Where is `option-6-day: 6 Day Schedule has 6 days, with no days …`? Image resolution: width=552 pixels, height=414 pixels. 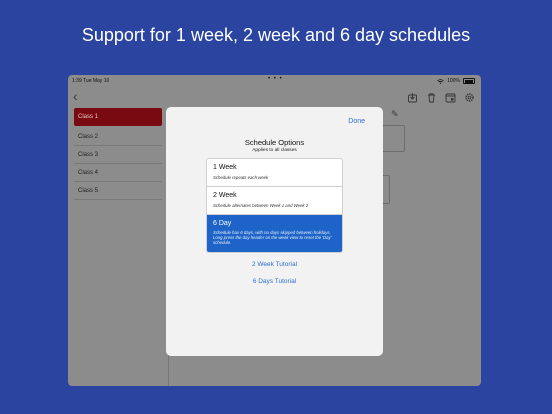 option-6-day: 6 Day Schedule has 6 days, with no days … is located at coordinates (274, 233).